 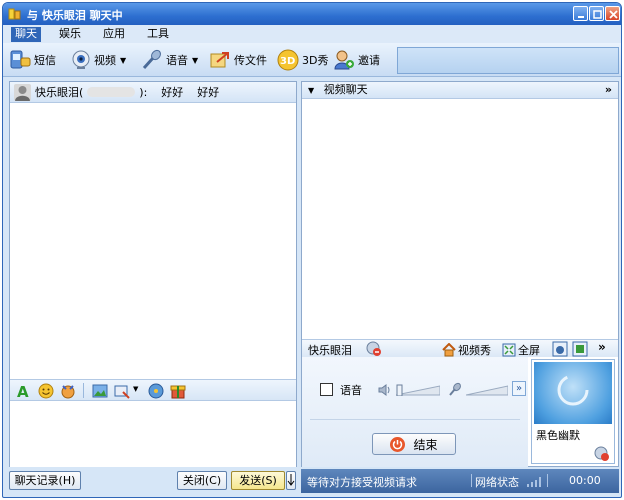 What do you see at coordinates (153, 92) in the screenshot?
I see `chat-message-line: 快乐眼泪 ( ): 好好 好好` at bounding box center [153, 92].